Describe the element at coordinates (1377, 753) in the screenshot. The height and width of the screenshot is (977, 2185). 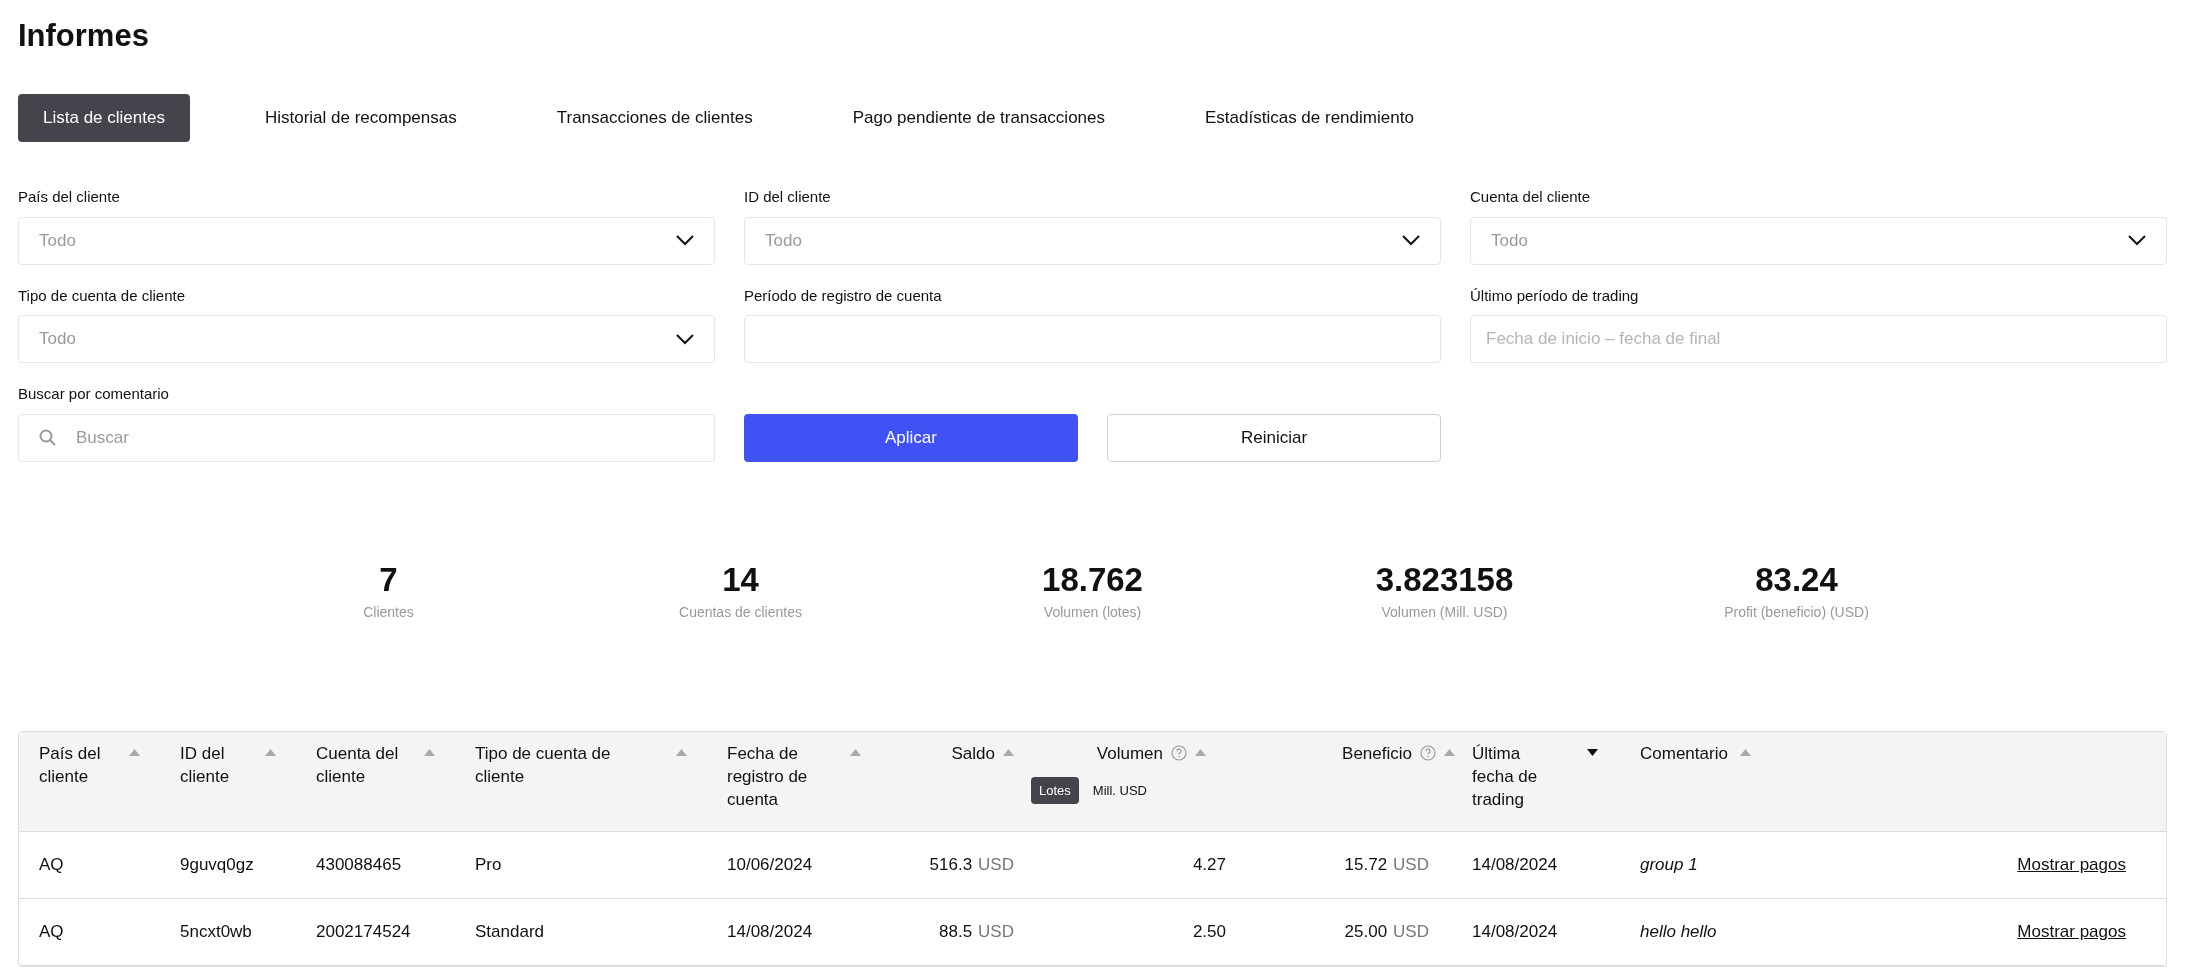
I see `column-header: Beneficio` at that location.